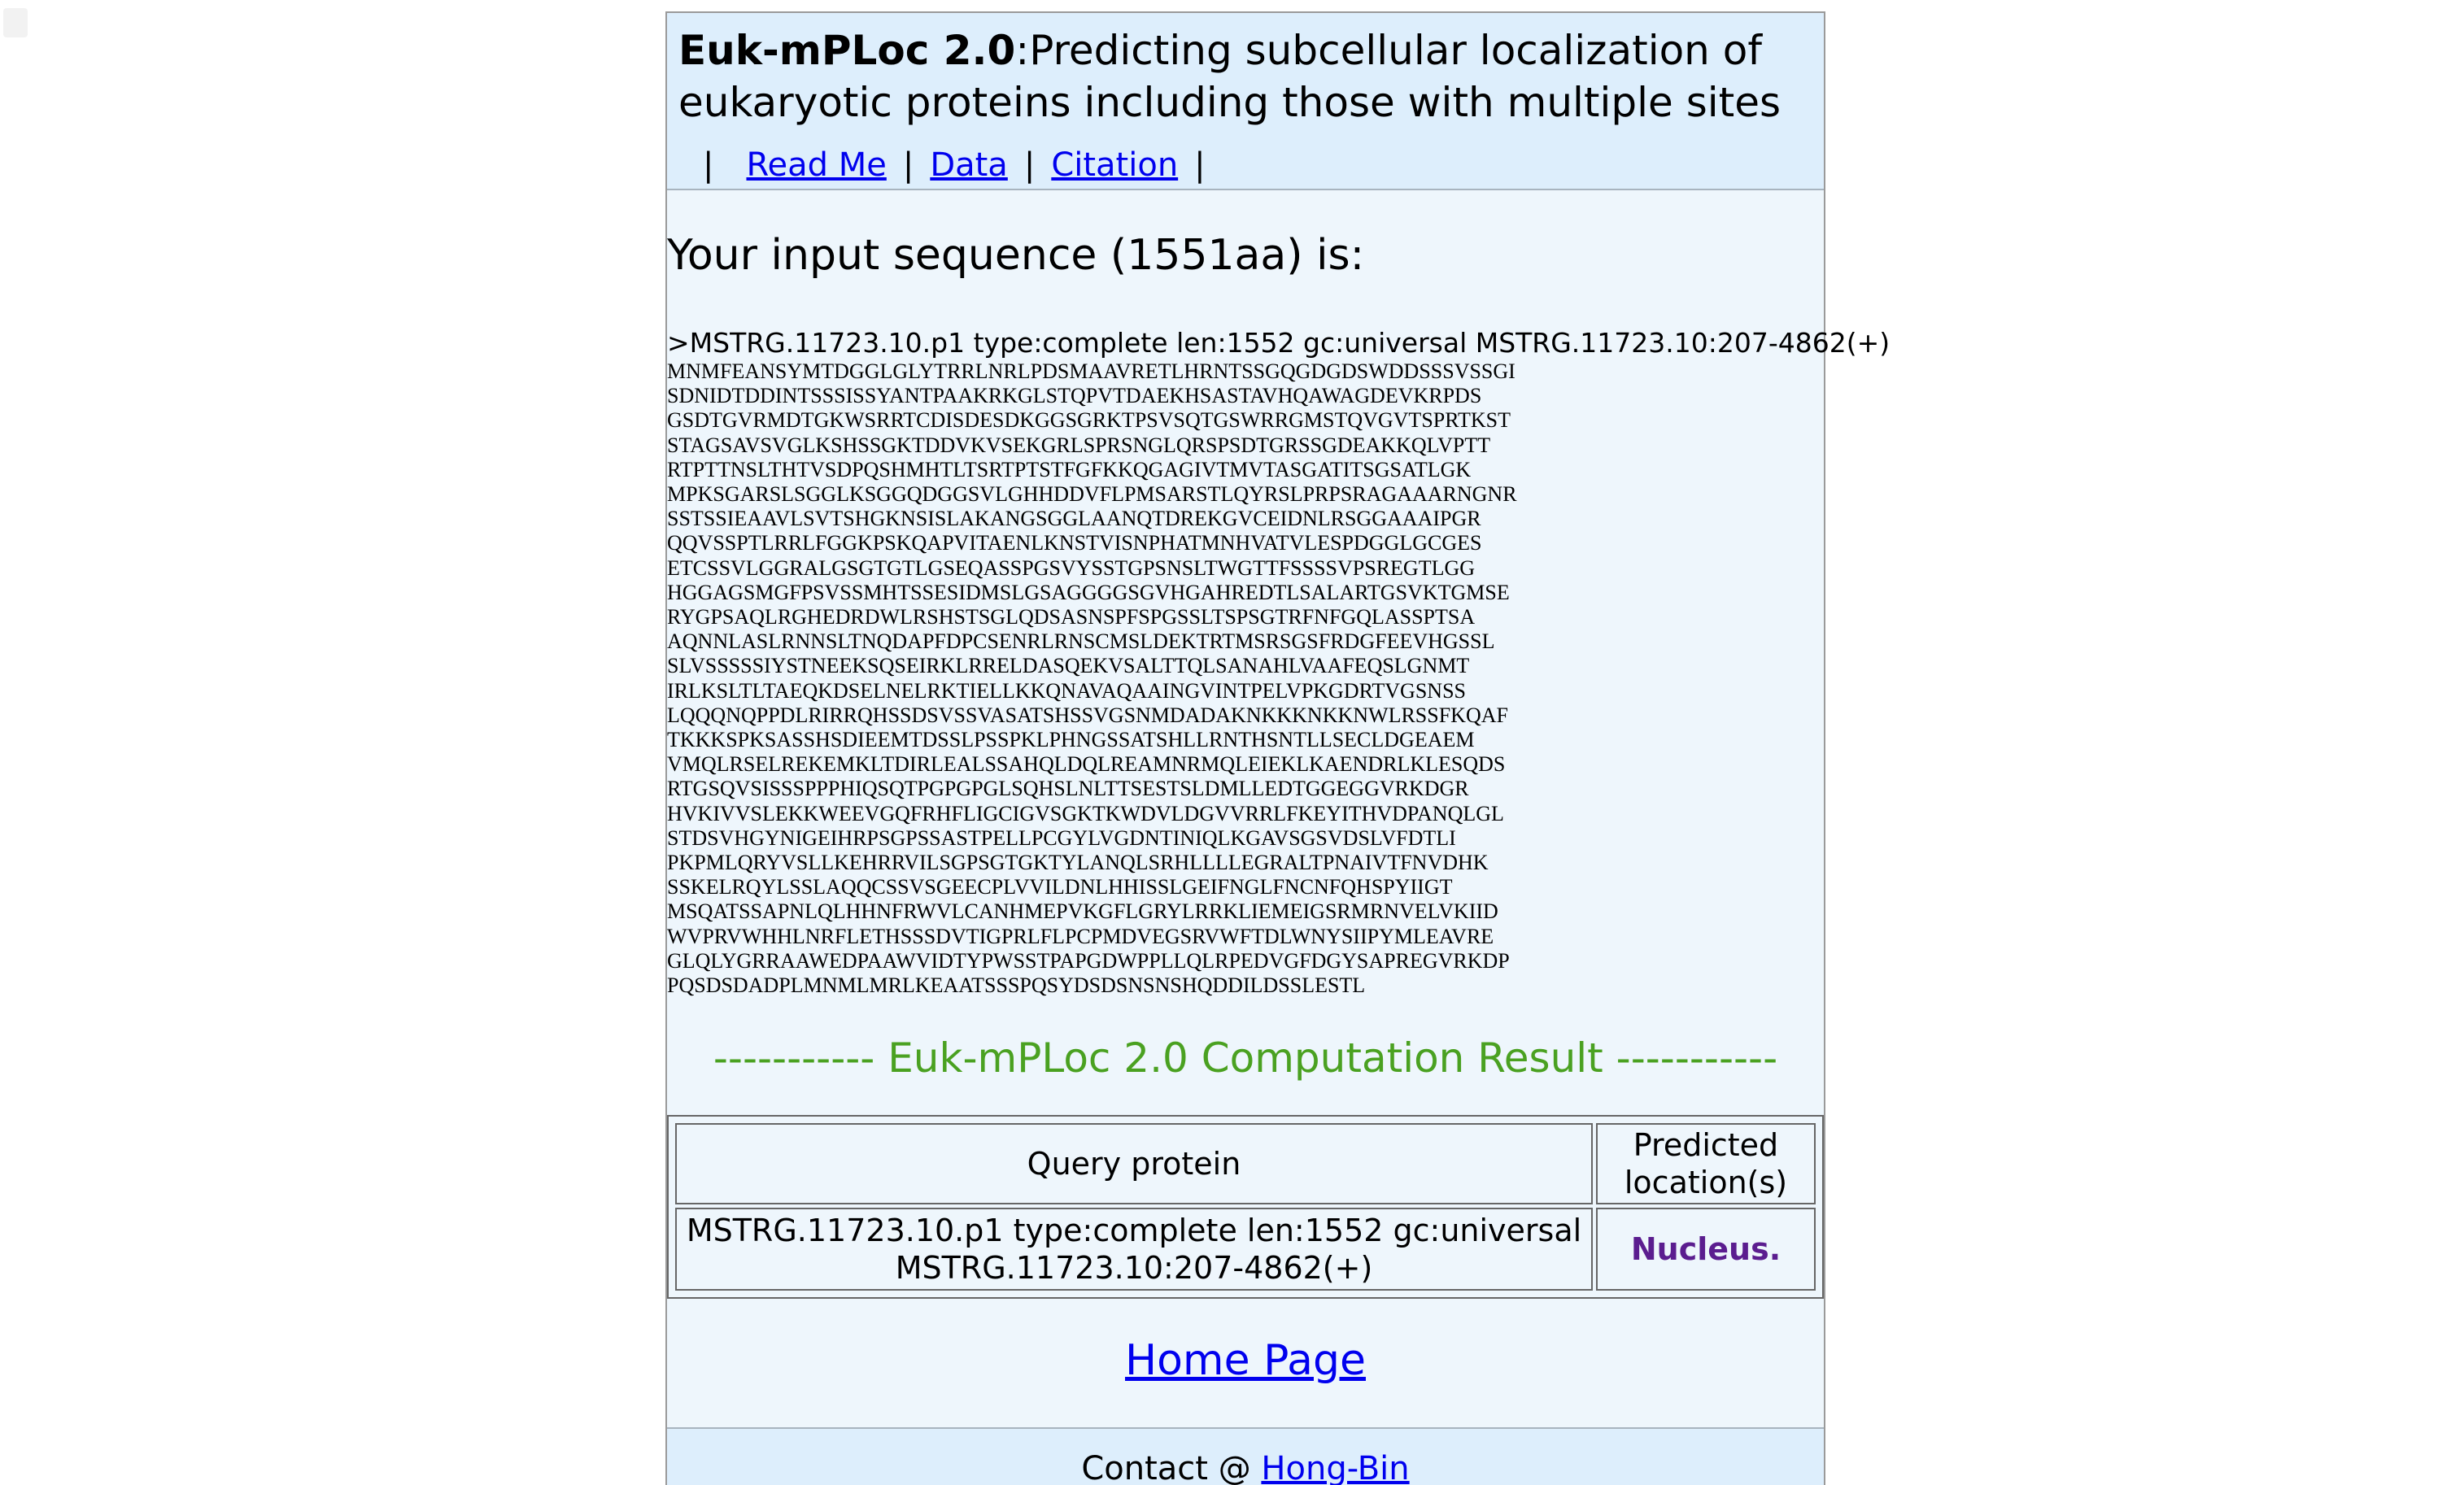 The image size is (2464, 1485). I want to click on footer: Contact @ Hong-Bin, so click(1245, 1456).